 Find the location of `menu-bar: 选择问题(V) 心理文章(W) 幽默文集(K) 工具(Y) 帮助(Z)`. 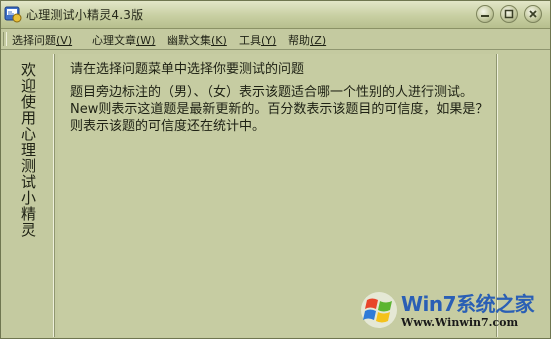

menu-bar: 选择问题(V) 心理文章(W) 幽默文集(K) 工具(Y) 帮助(Z) is located at coordinates (275, 39).